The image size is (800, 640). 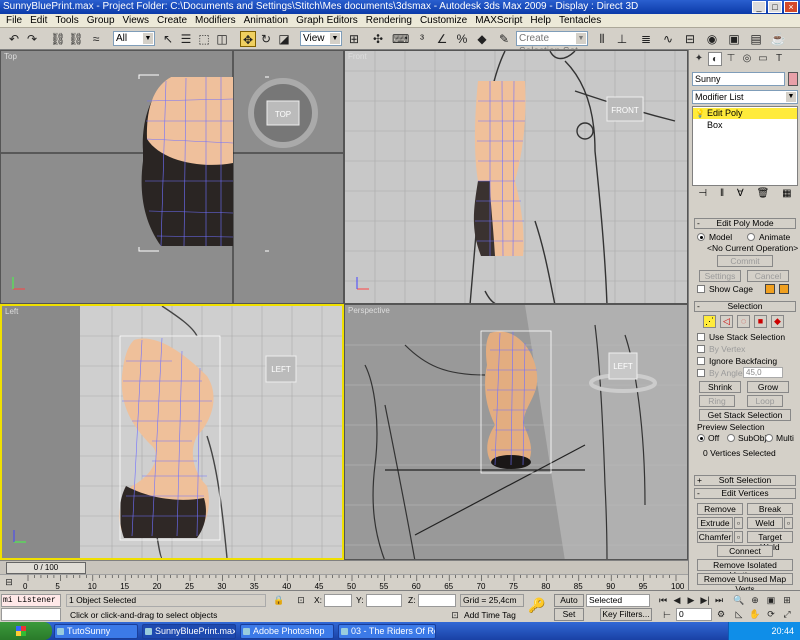 What do you see at coordinates (618, 600) in the screenshot?
I see `key-mode-dropdown: Selected` at bounding box center [618, 600].